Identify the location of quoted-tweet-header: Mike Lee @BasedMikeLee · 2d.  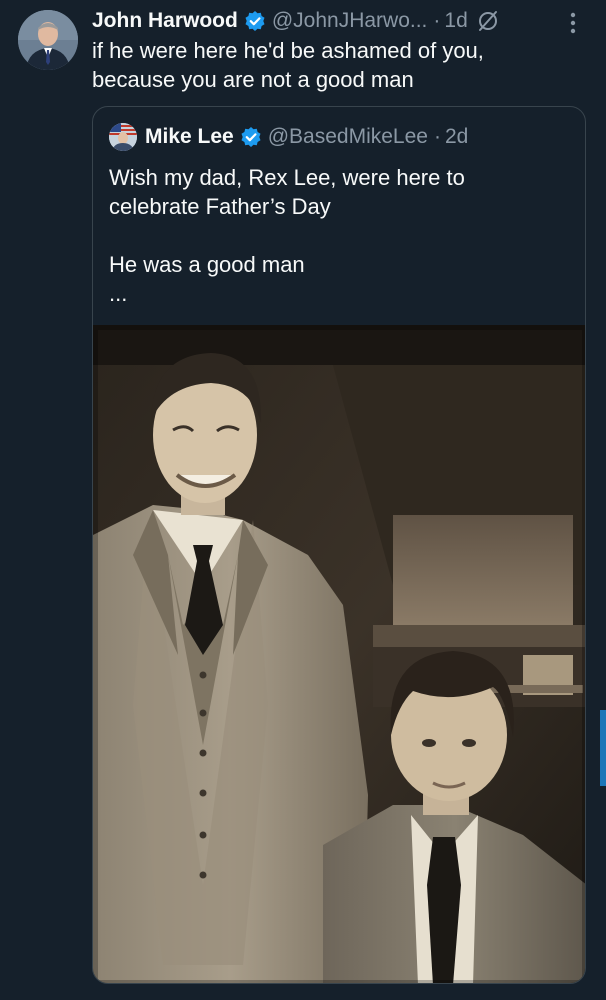
(288, 137).